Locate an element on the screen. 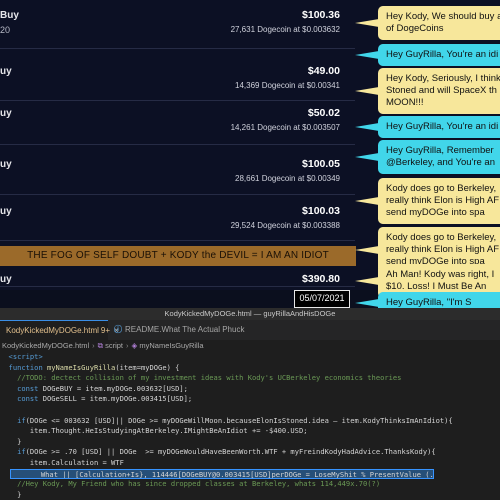 The image size is (500, 500). chat-bubble-line: Hey GuyRilla, Remember is located at coordinates (440, 150).